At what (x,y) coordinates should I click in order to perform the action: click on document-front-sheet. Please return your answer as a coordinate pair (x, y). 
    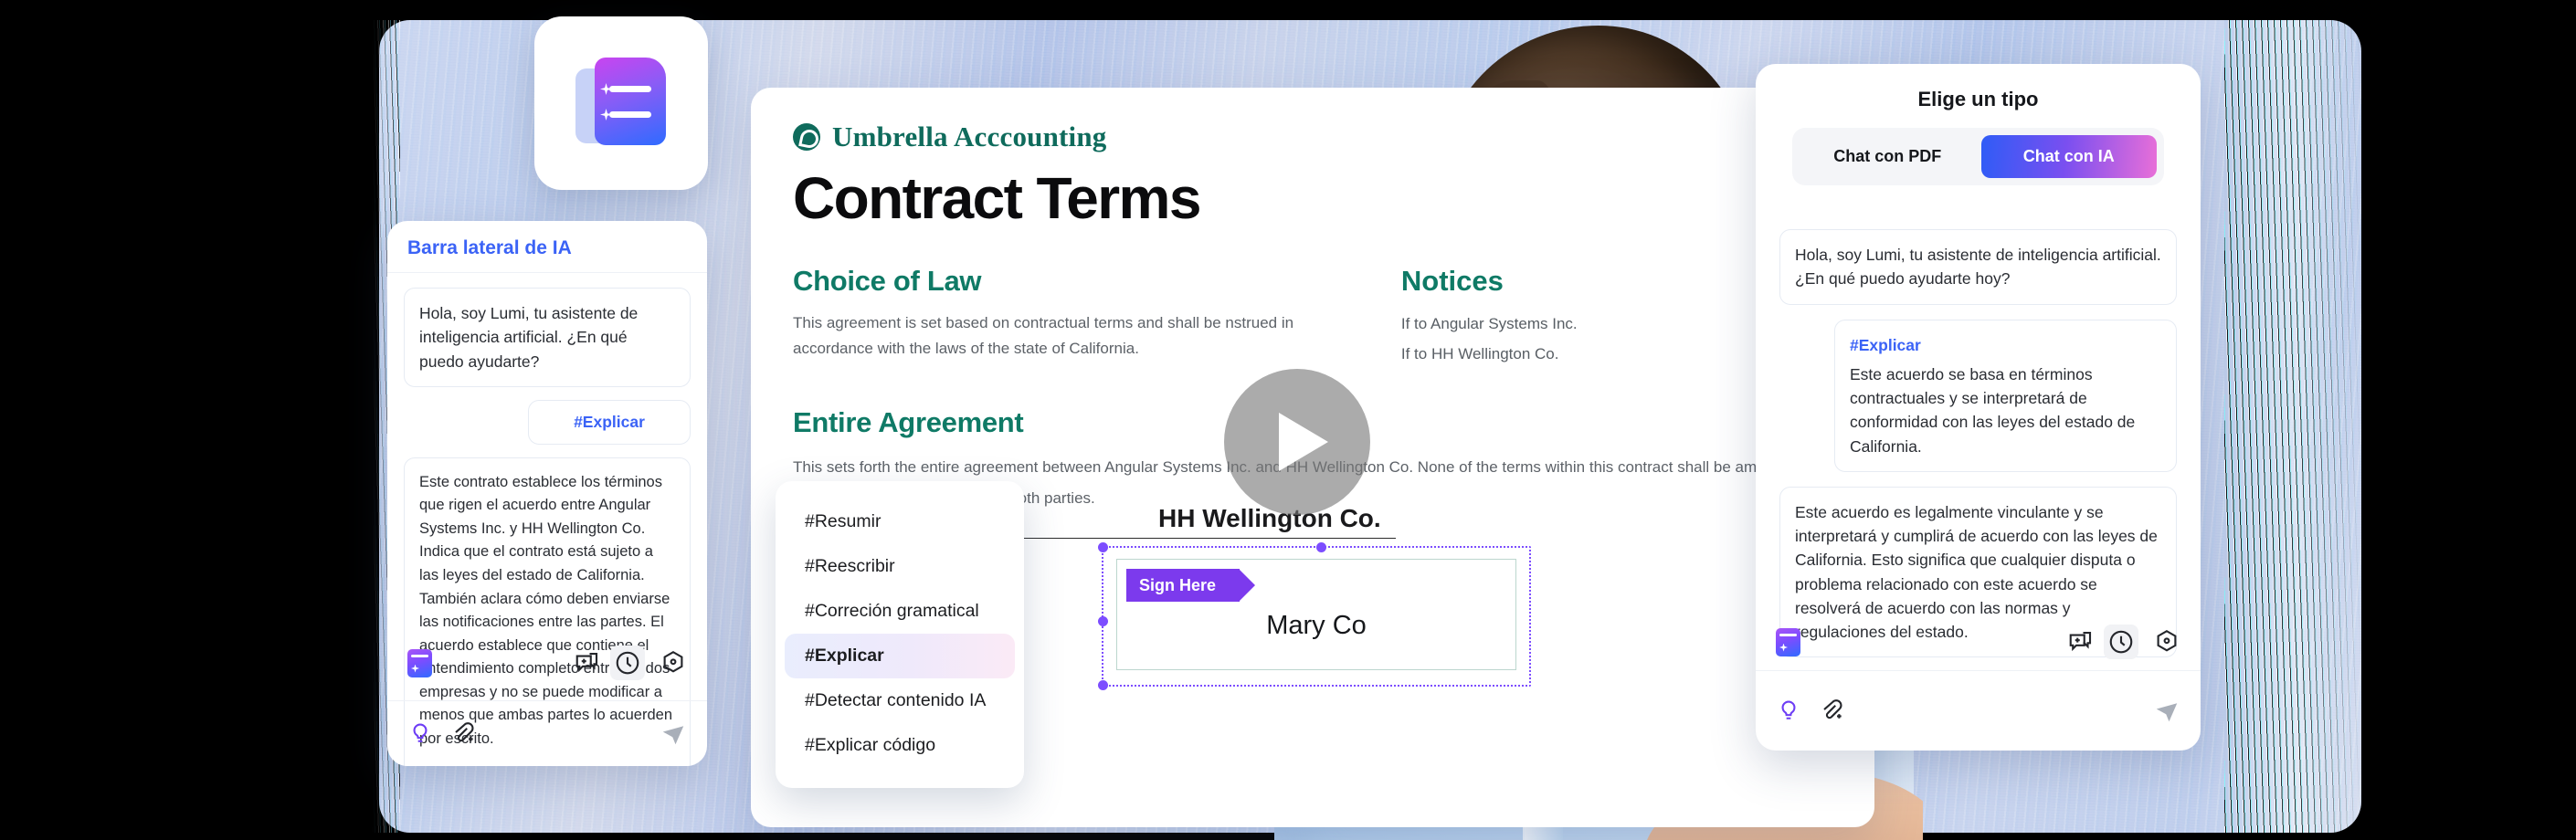
    Looking at the image, I should click on (630, 101).